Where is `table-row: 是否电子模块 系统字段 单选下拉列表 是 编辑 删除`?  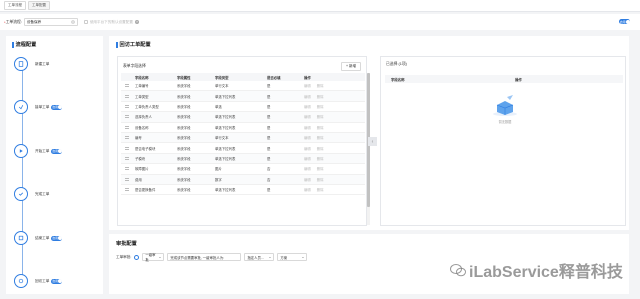 table-row: 是否电子模块 系统字段 单选下拉列表 是 编辑 删除 is located at coordinates (243, 148).